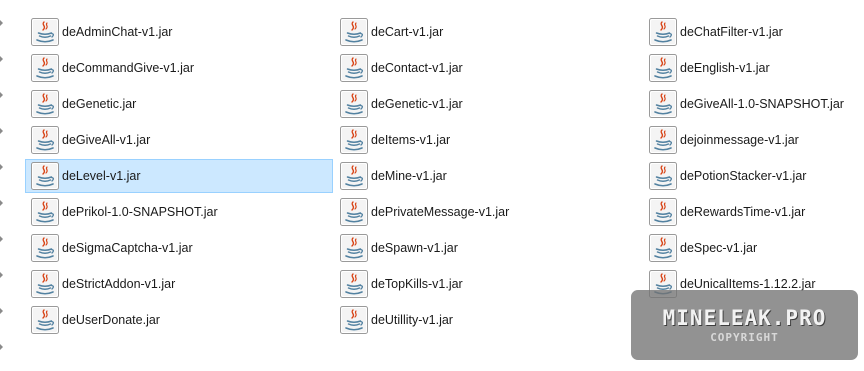 The height and width of the screenshot is (371, 864). What do you see at coordinates (417, 68) in the screenshot?
I see `file-name: deContact-v1.jar` at bounding box center [417, 68].